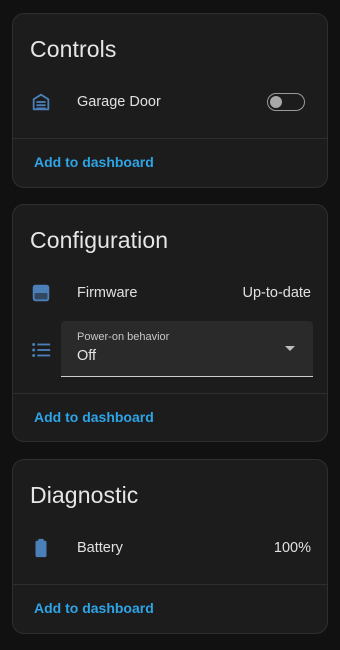 Image resolution: width=340 pixels, height=650 pixels. Describe the element at coordinates (290, 348) in the screenshot. I see `dropdown-arrow-icon` at that location.